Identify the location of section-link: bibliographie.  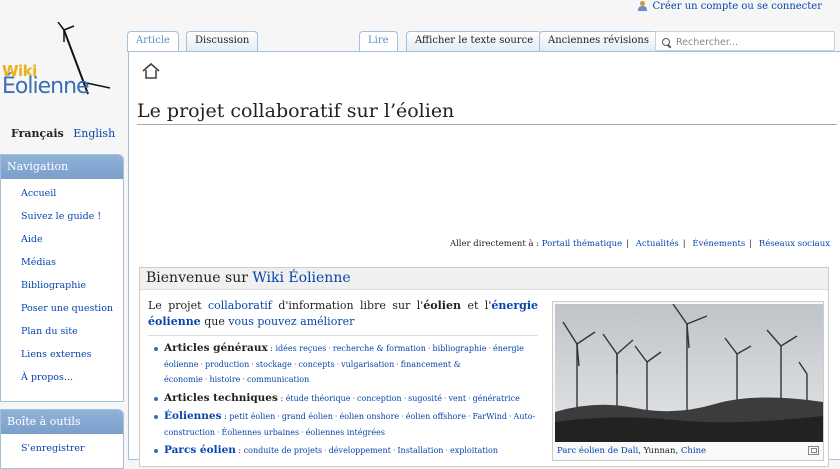
(459, 348).